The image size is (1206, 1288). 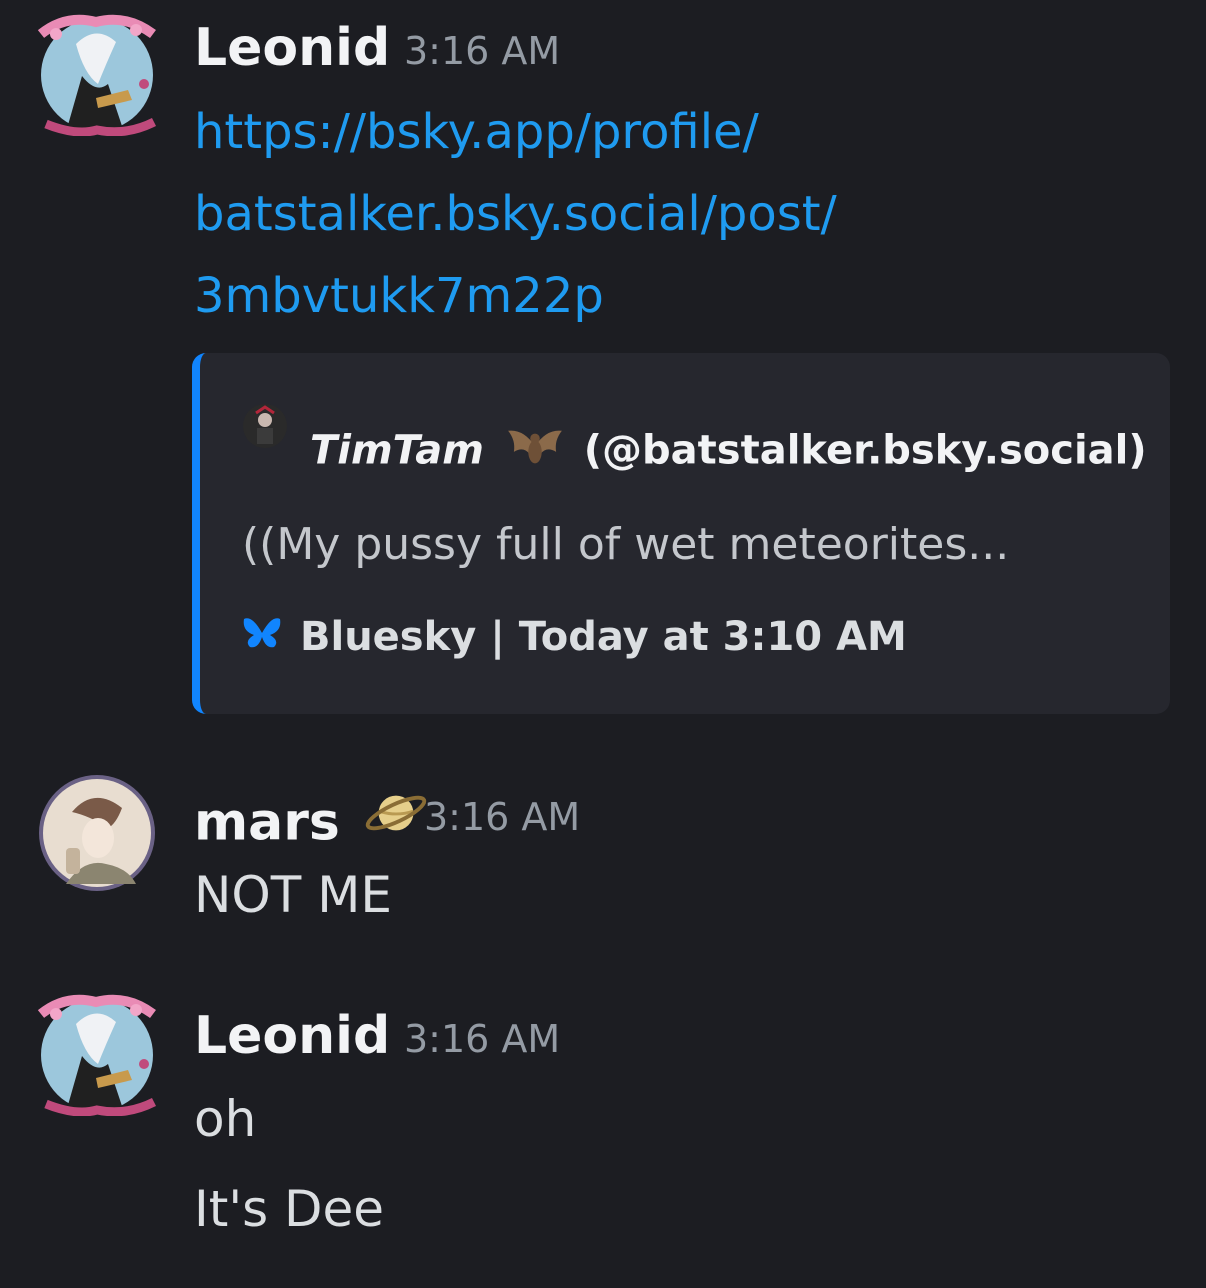 I want to click on mars-avatar-icon, so click(x=97, y=833).